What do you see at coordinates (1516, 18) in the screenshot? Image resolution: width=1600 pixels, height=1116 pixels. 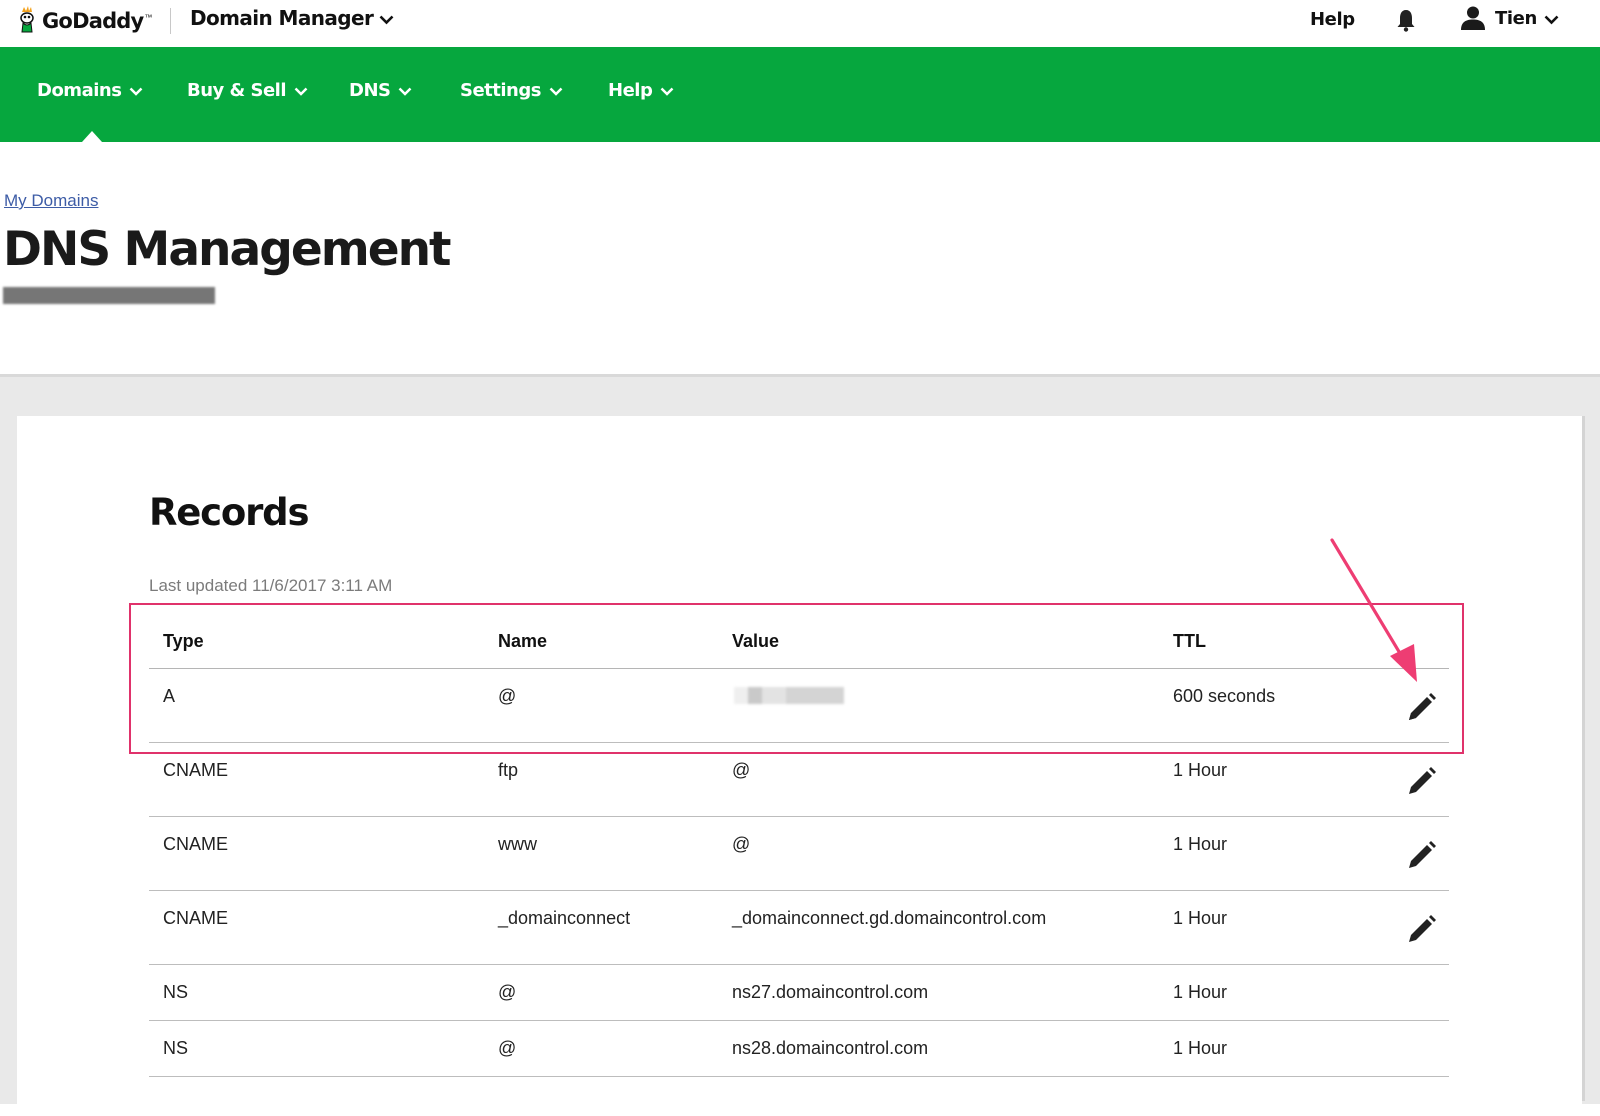 I see `user-name: Tien` at bounding box center [1516, 18].